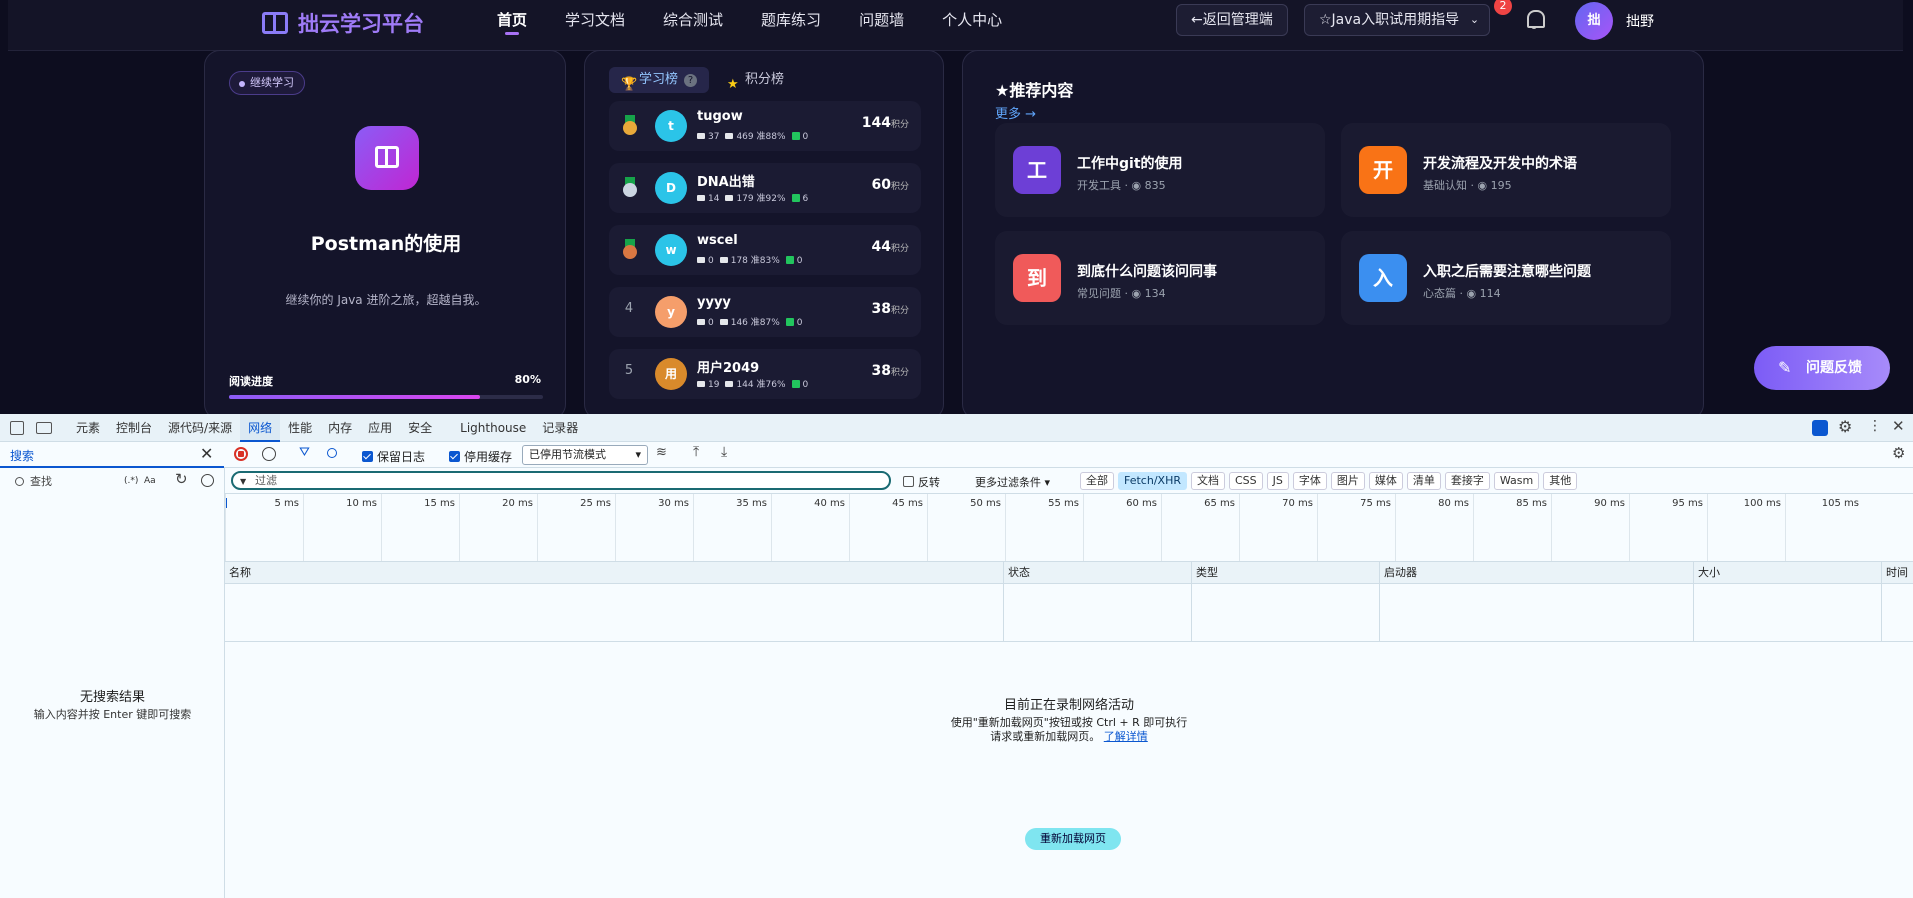  I want to click on user-name: yyyy, so click(714, 302).